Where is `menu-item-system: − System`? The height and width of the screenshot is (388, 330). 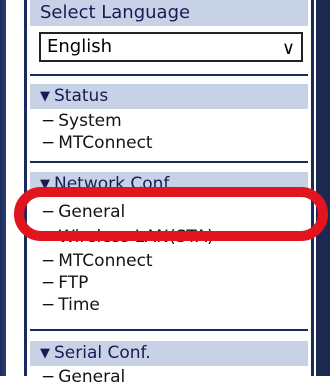
menu-item-system: − System is located at coordinates (81, 121).